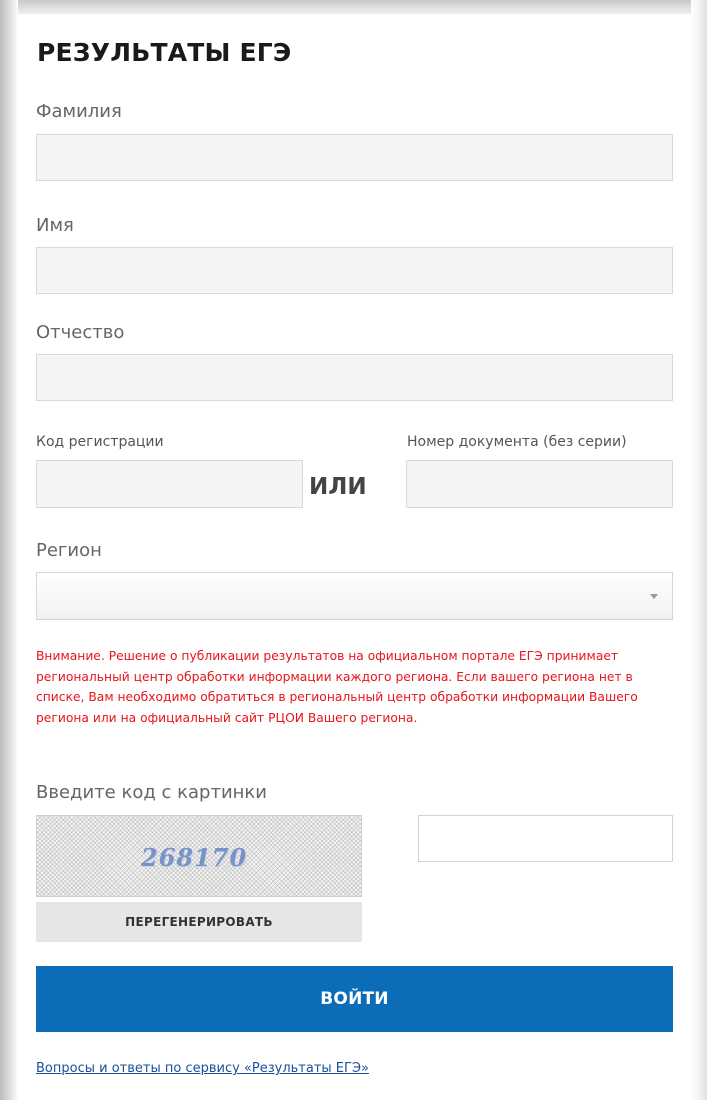  Describe the element at coordinates (654, 596) in the screenshot. I see `chevron-down-icon` at that location.